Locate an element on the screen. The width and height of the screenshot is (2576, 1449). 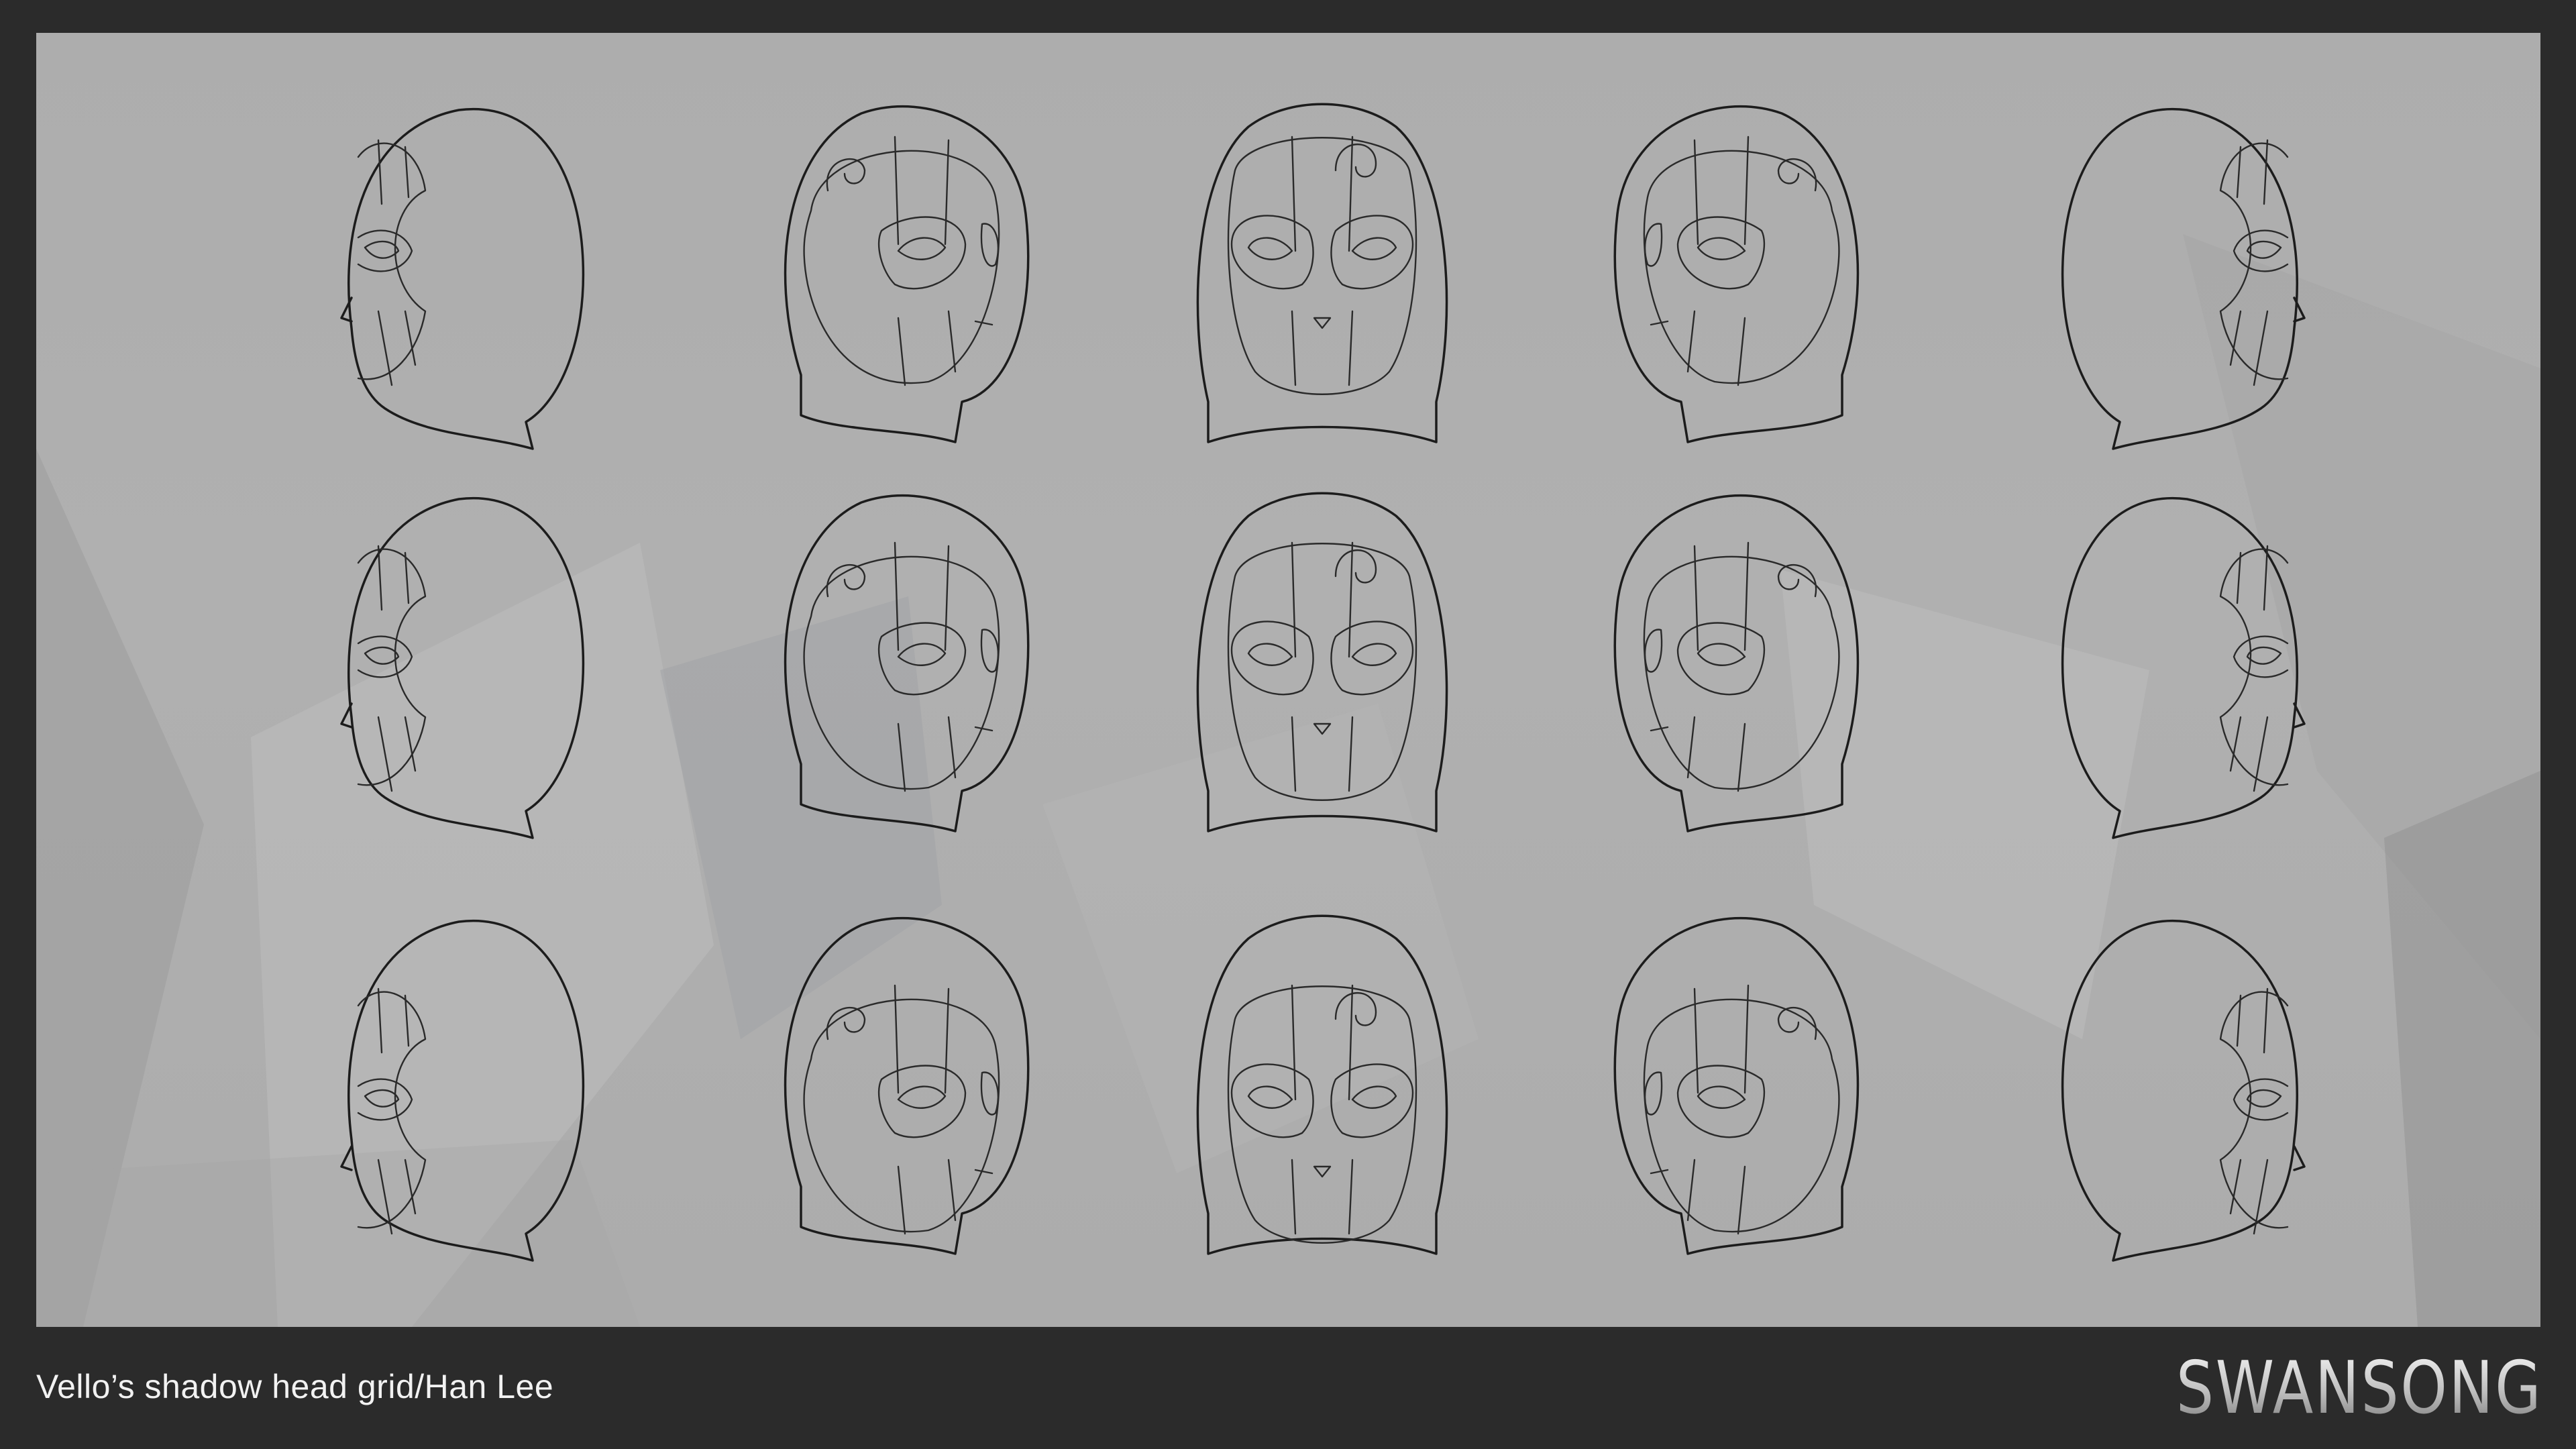
caption-credit: Vello’s shadow head grid/Han Lee is located at coordinates (295, 1386).